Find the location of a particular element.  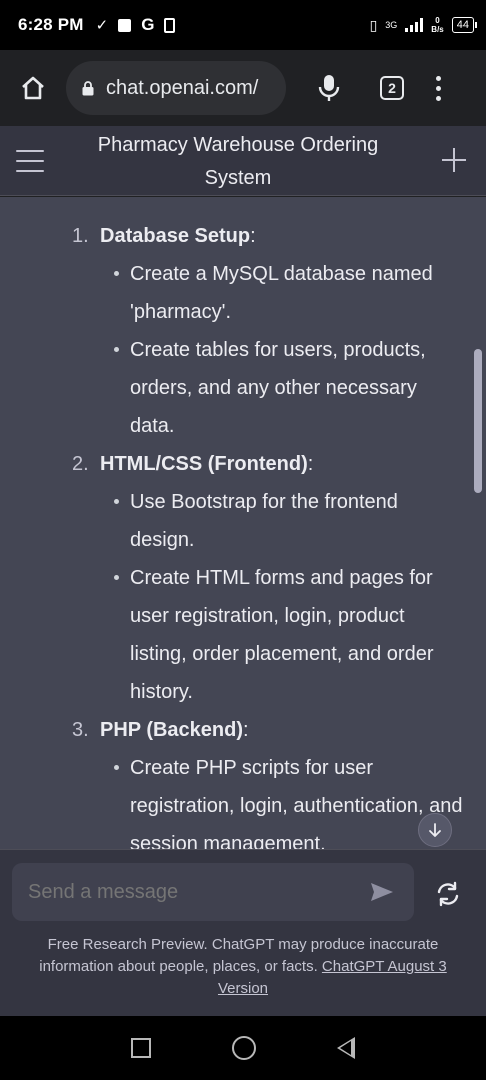

lock-icon is located at coordinates (88, 88).